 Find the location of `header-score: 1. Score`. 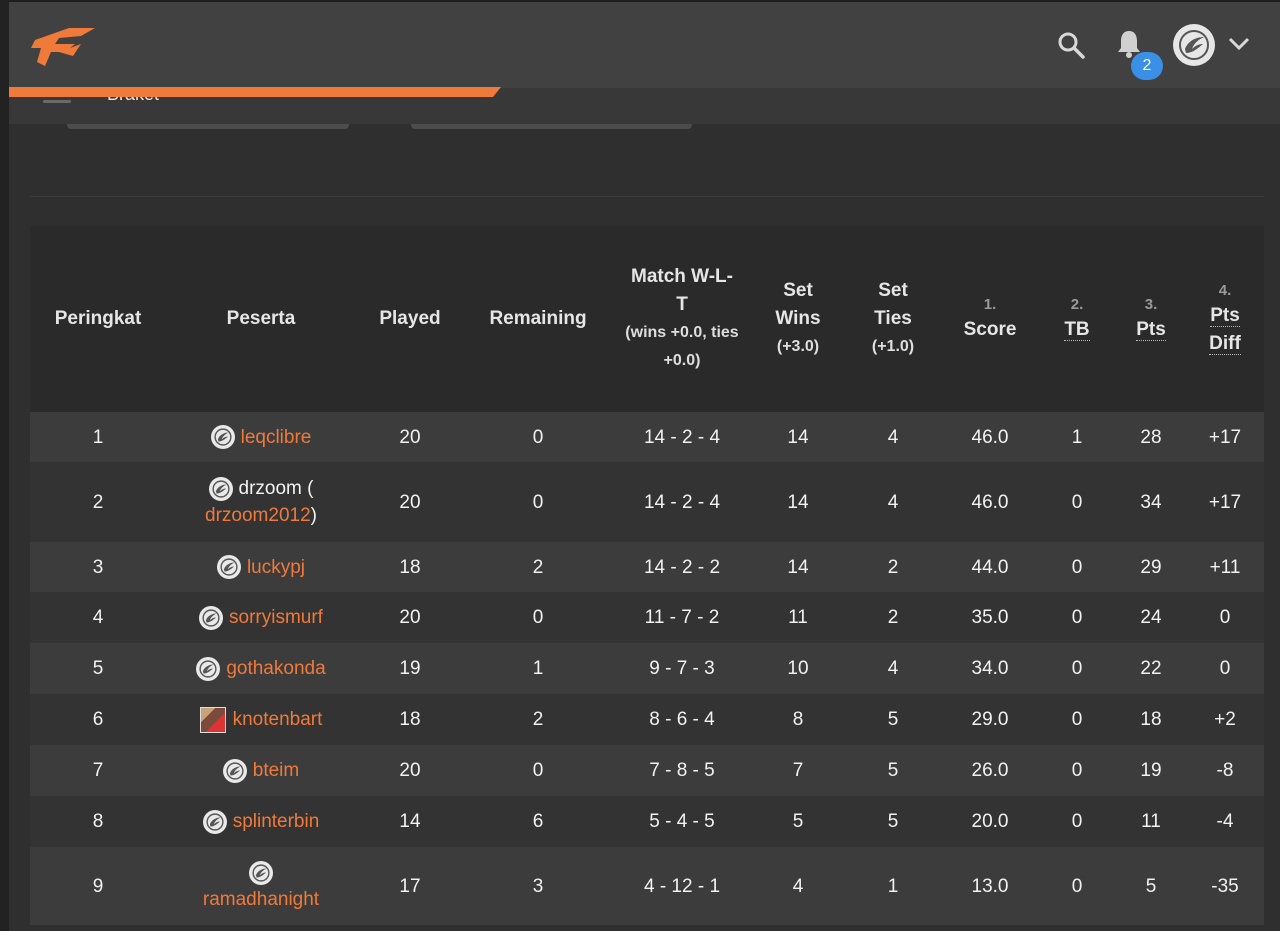

header-score: 1. Score is located at coordinates (990, 319).